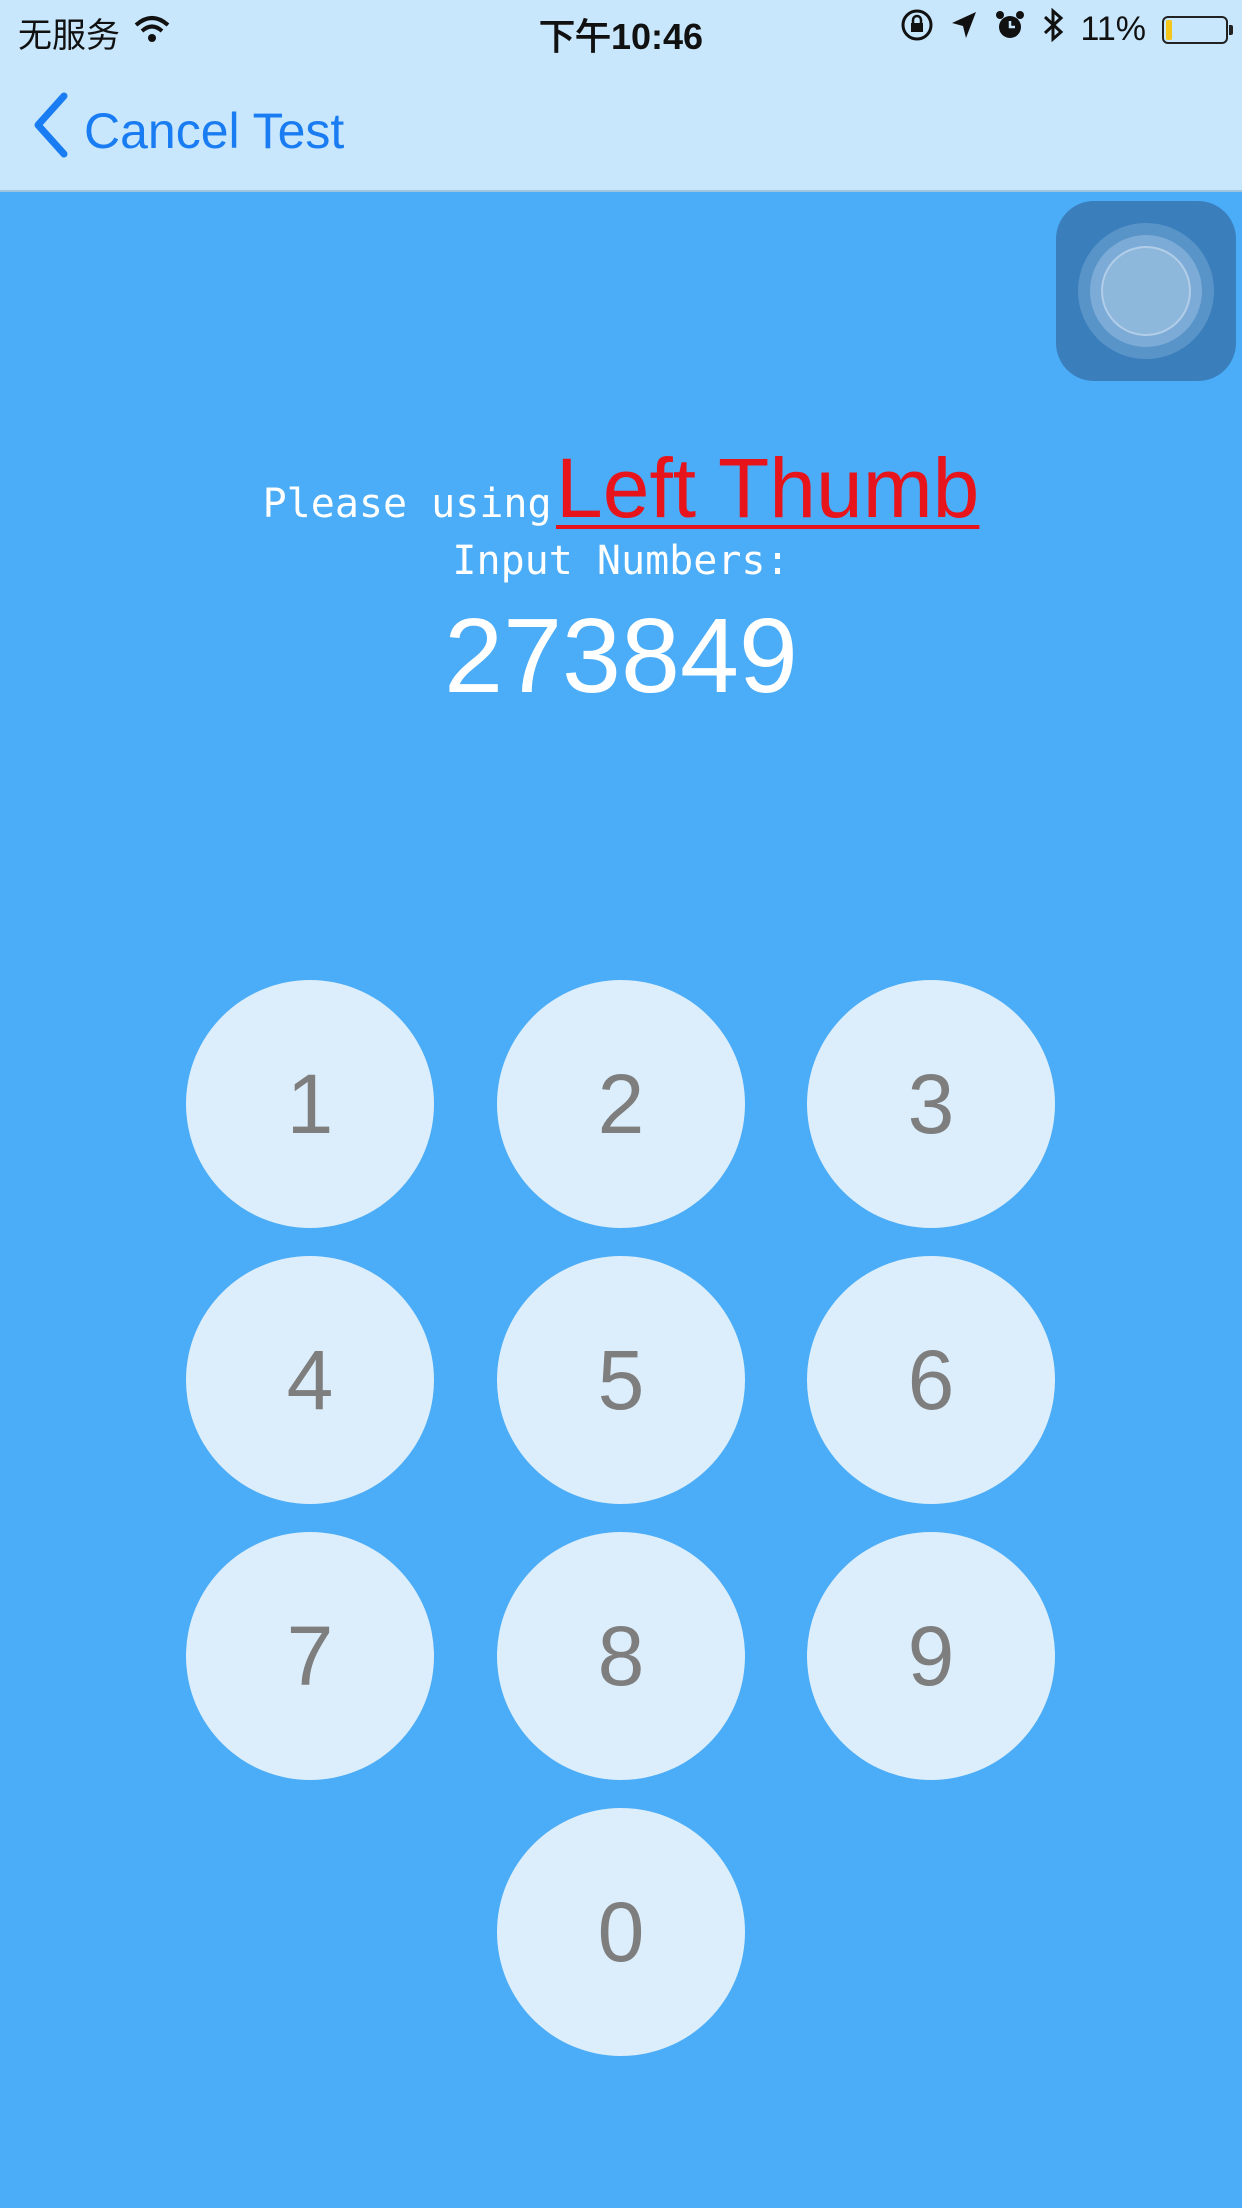 The width and height of the screenshot is (1242, 2208). Describe the element at coordinates (621, 1932) in the screenshot. I see `key-0: 0` at that location.